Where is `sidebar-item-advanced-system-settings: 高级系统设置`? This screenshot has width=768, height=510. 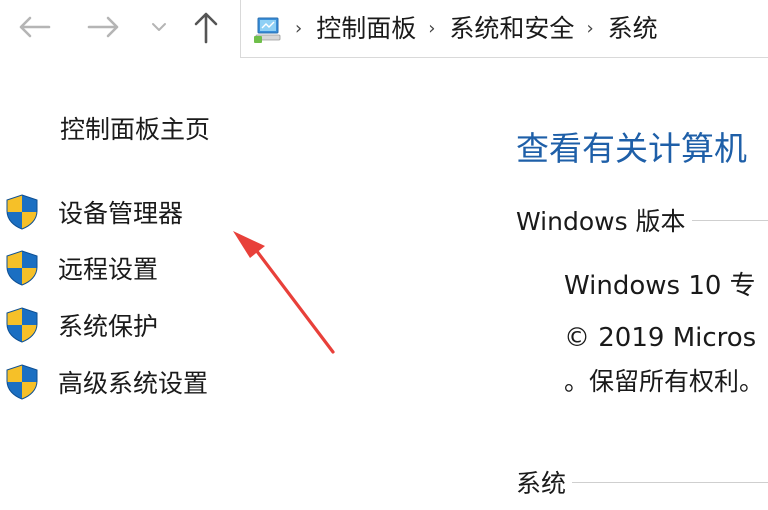 sidebar-item-advanced-system-settings: 高级系统设置 is located at coordinates (106, 382).